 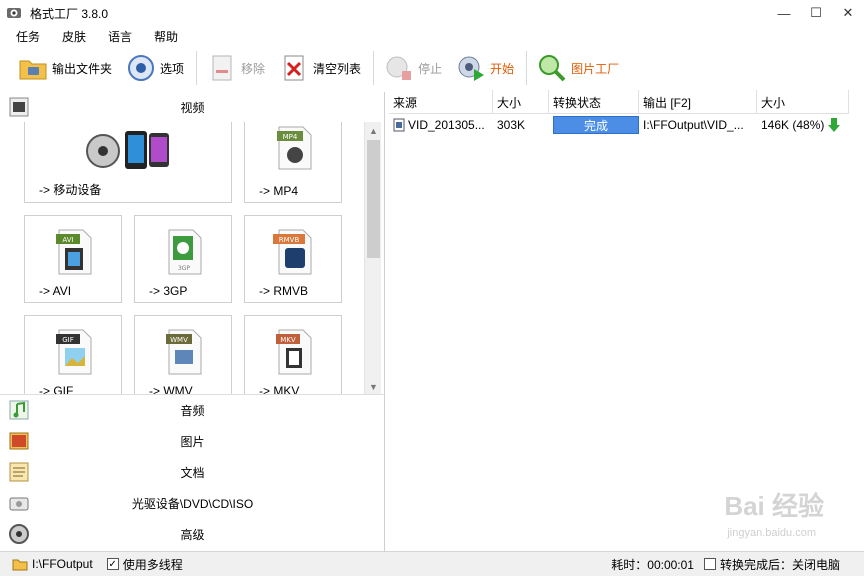 I want to click on output-path: I:\FFOutput, so click(x=62, y=564).